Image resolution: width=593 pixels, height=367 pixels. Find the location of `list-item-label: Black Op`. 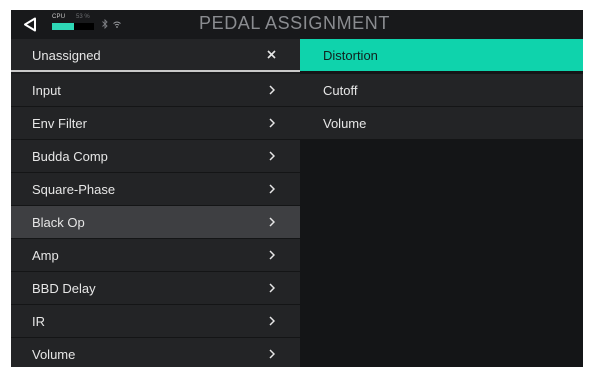

list-item-label: Black Op is located at coordinates (58, 222).